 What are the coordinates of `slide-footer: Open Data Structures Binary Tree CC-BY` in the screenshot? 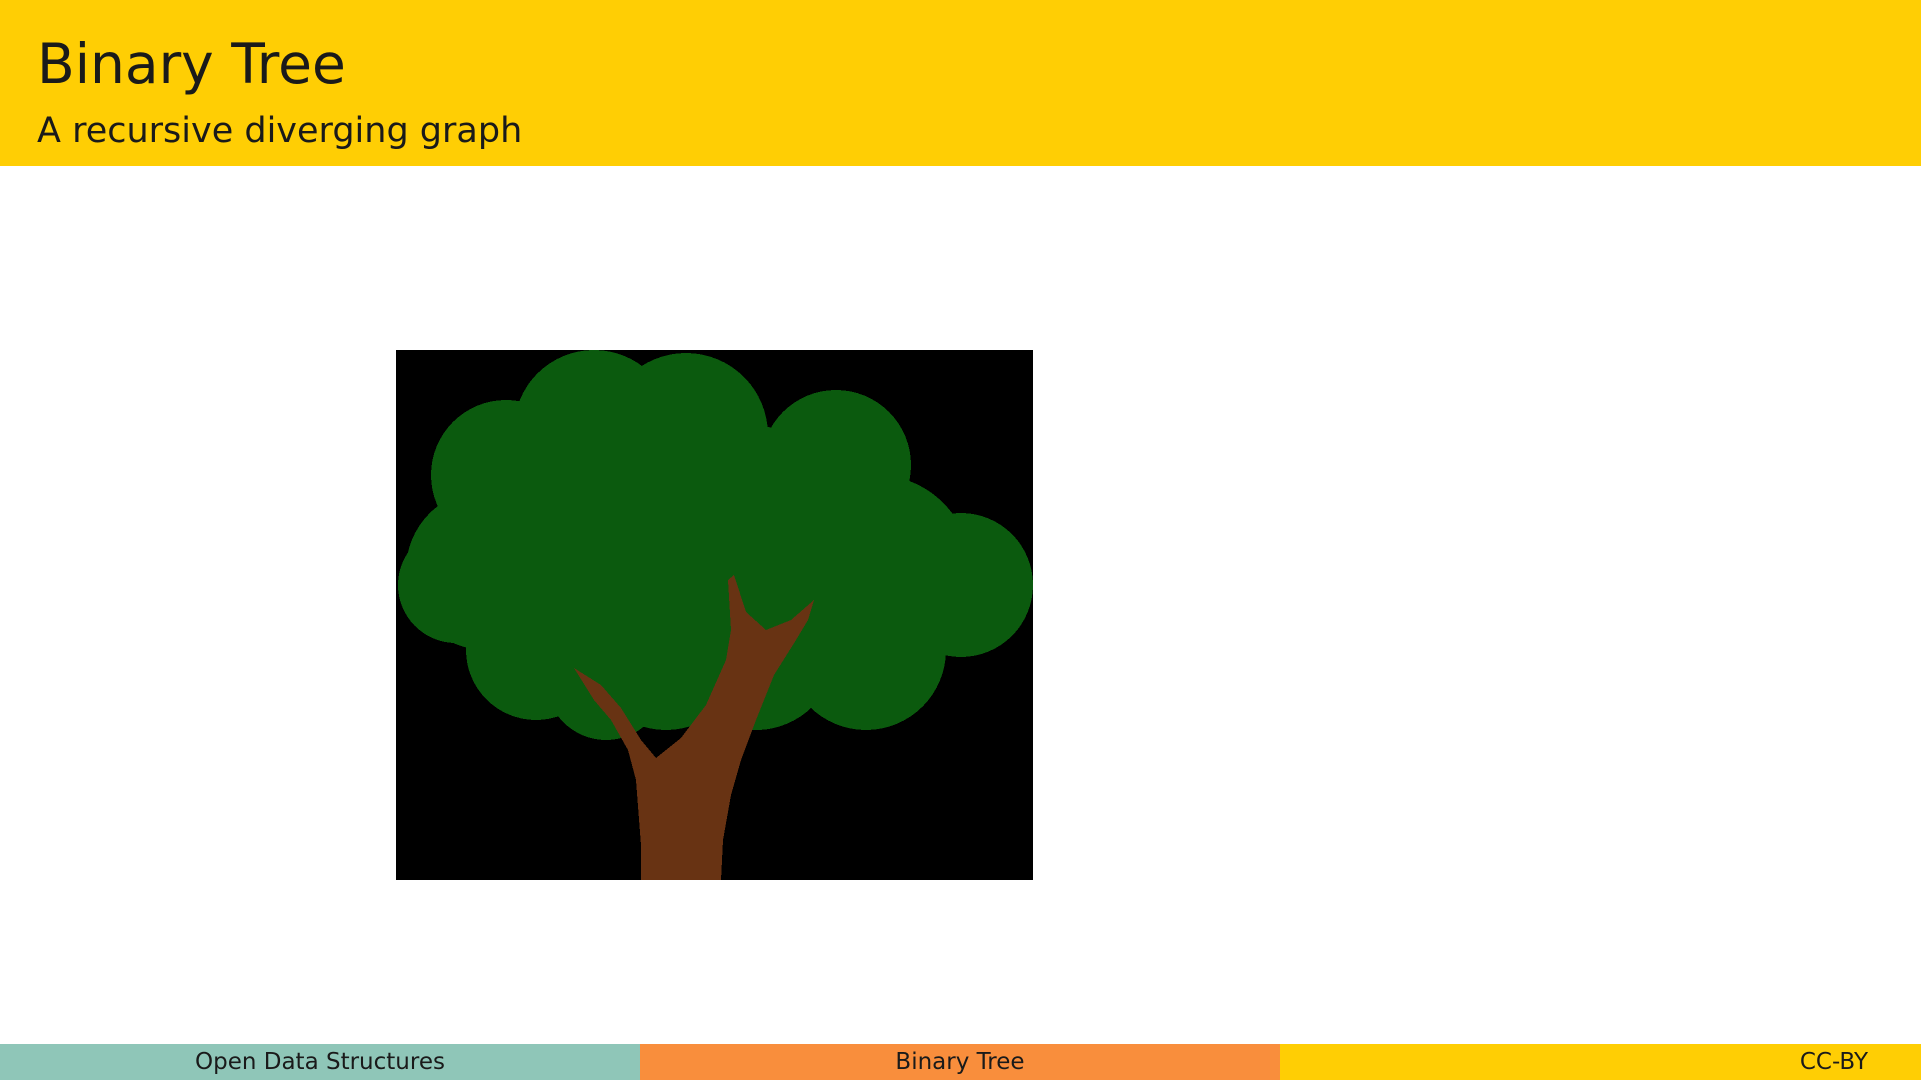 It's located at (960, 1062).